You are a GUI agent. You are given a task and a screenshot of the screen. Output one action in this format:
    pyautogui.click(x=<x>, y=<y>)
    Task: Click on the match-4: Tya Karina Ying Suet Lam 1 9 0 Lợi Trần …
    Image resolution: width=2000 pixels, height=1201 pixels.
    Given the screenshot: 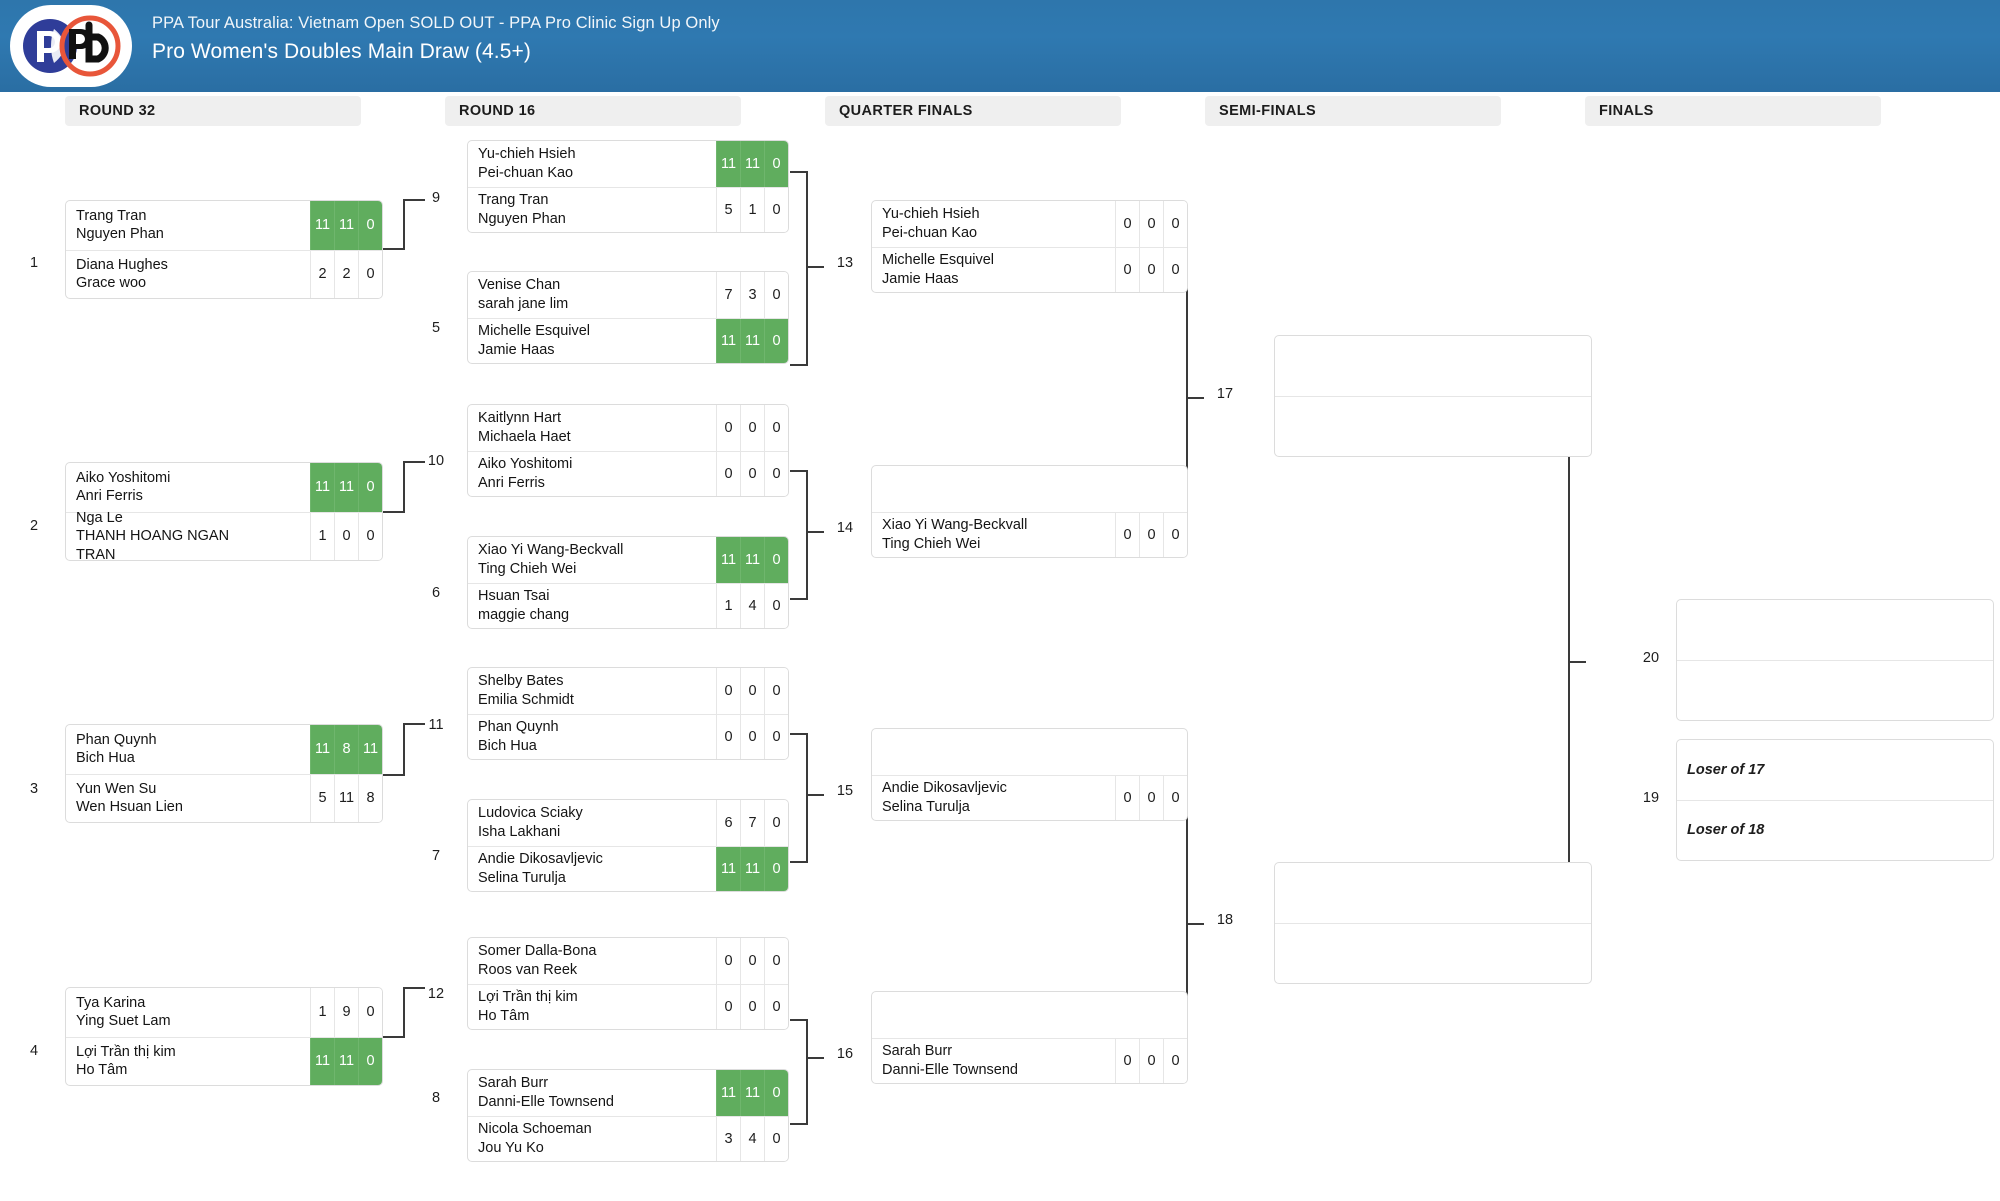 What is the action you would take?
    pyautogui.click(x=224, y=1036)
    